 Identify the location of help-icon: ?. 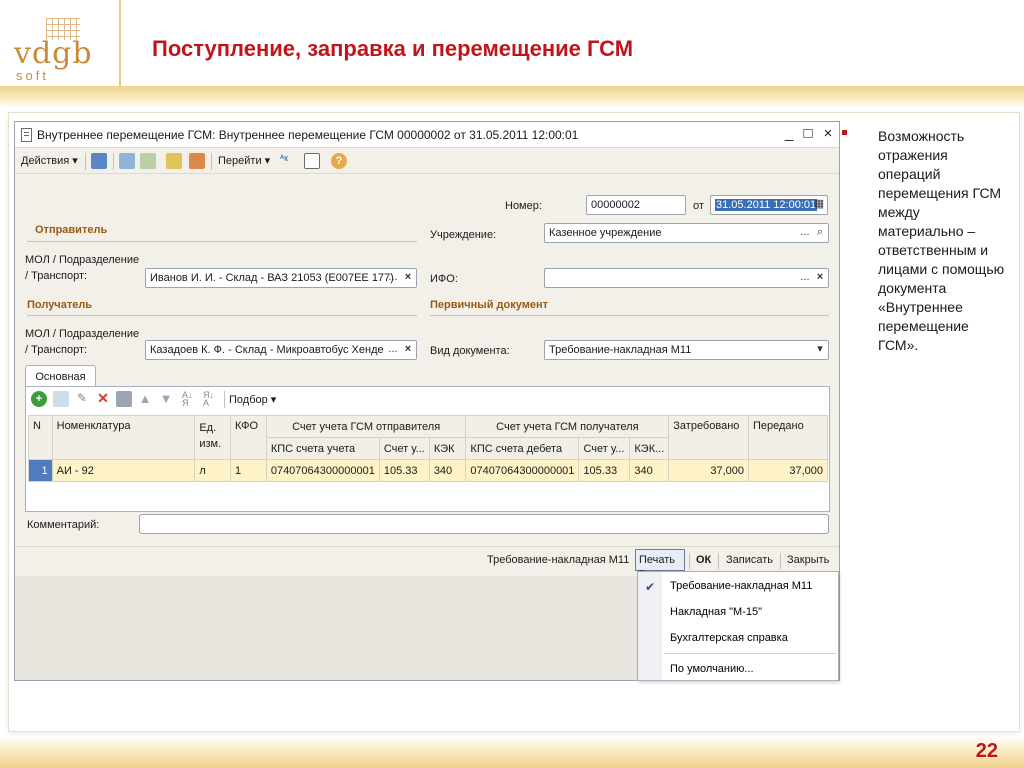
(339, 161).